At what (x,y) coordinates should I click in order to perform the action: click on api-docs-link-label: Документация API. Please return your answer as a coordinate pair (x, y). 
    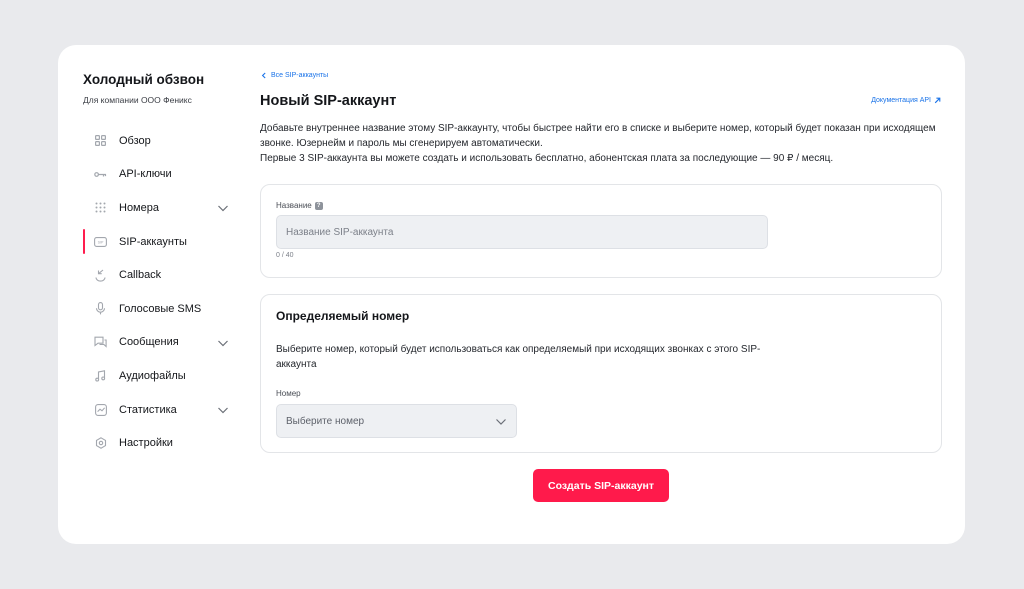
    Looking at the image, I should click on (901, 100).